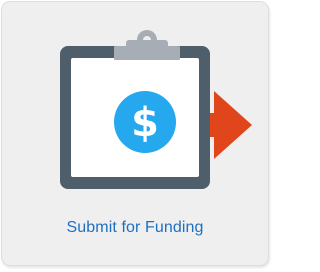 This screenshot has width=320, height=272. Describe the element at coordinates (135, 227) in the screenshot. I see `submit-for-funding-label: Submit for Funding` at that location.